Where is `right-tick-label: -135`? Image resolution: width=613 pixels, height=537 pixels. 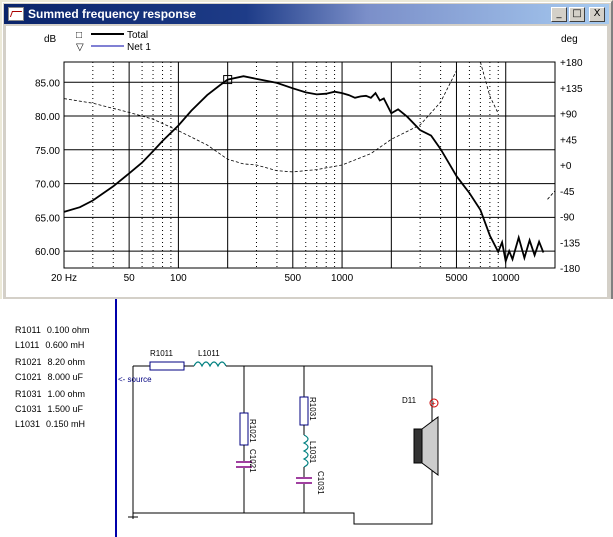
right-tick-label: -135 is located at coordinates (570, 243).